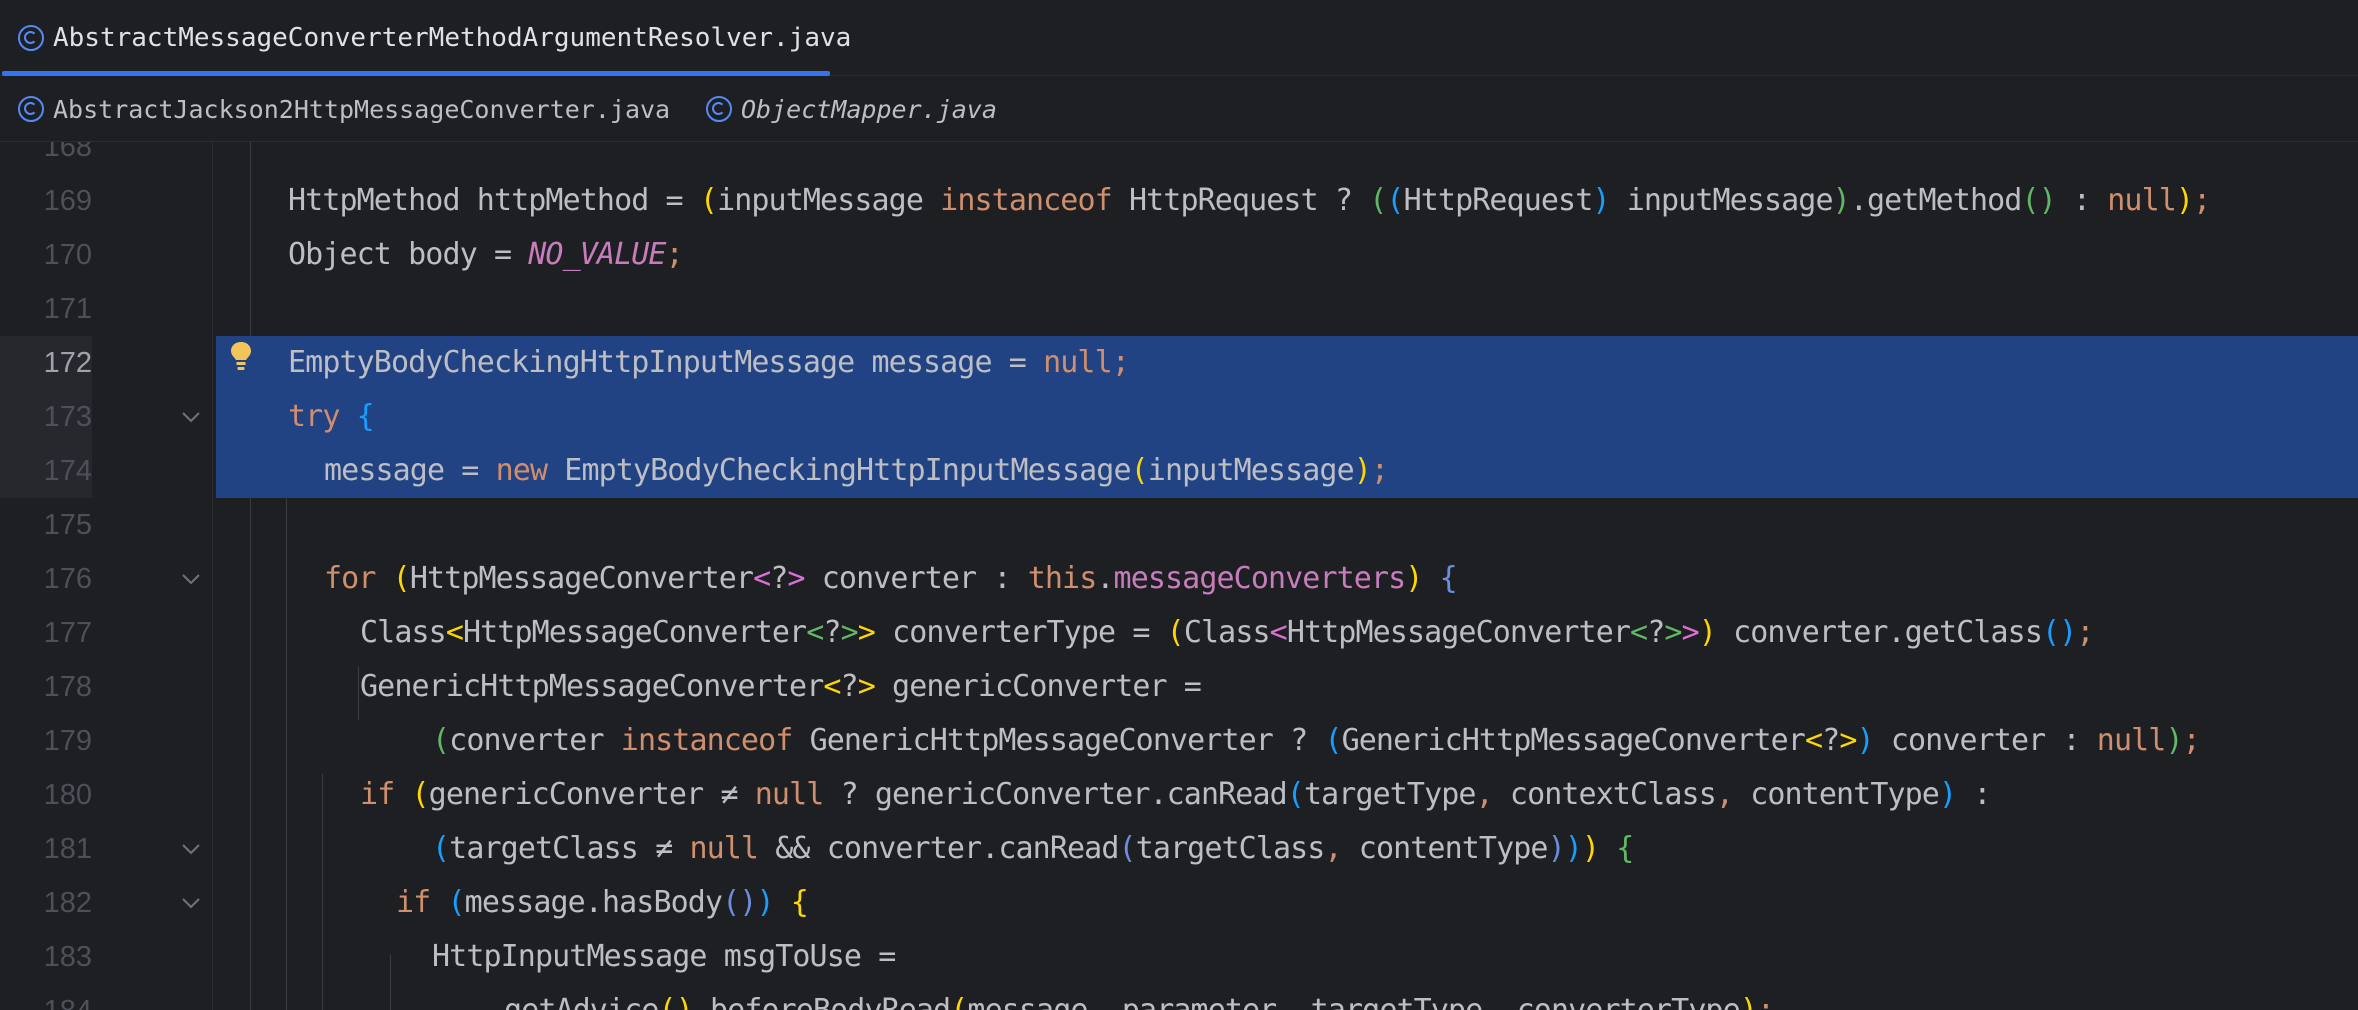 The height and width of the screenshot is (1010, 2358). Describe the element at coordinates (486, 254) in the screenshot. I see `code-text: Object body = NO_VALUE;` at that location.